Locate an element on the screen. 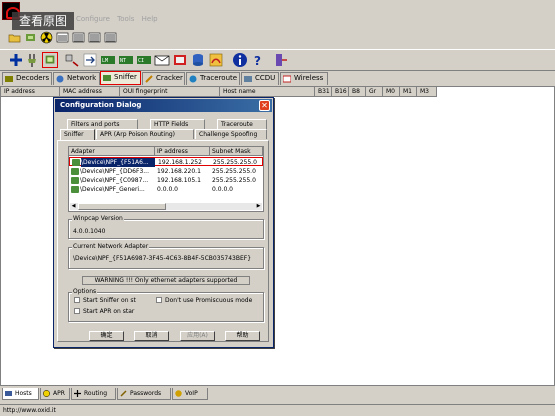  tab-apr: APR is located at coordinates (55, 394).